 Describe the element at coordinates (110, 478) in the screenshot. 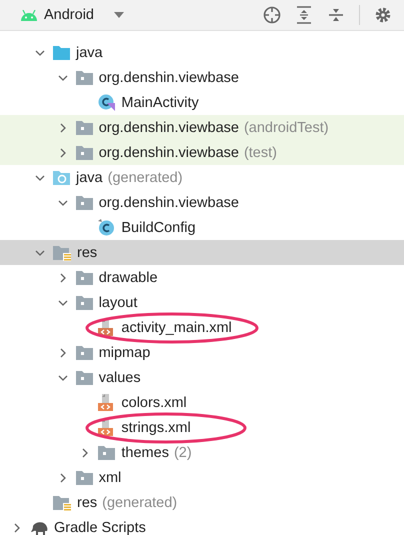

I see `tree-item-label: xml` at that location.